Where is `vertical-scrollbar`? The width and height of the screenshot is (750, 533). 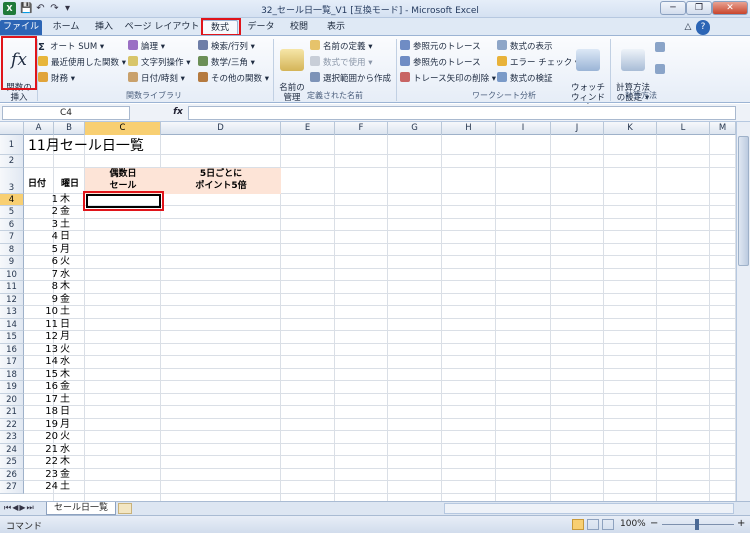
vertical-scrollbar is located at coordinates (743, 311).